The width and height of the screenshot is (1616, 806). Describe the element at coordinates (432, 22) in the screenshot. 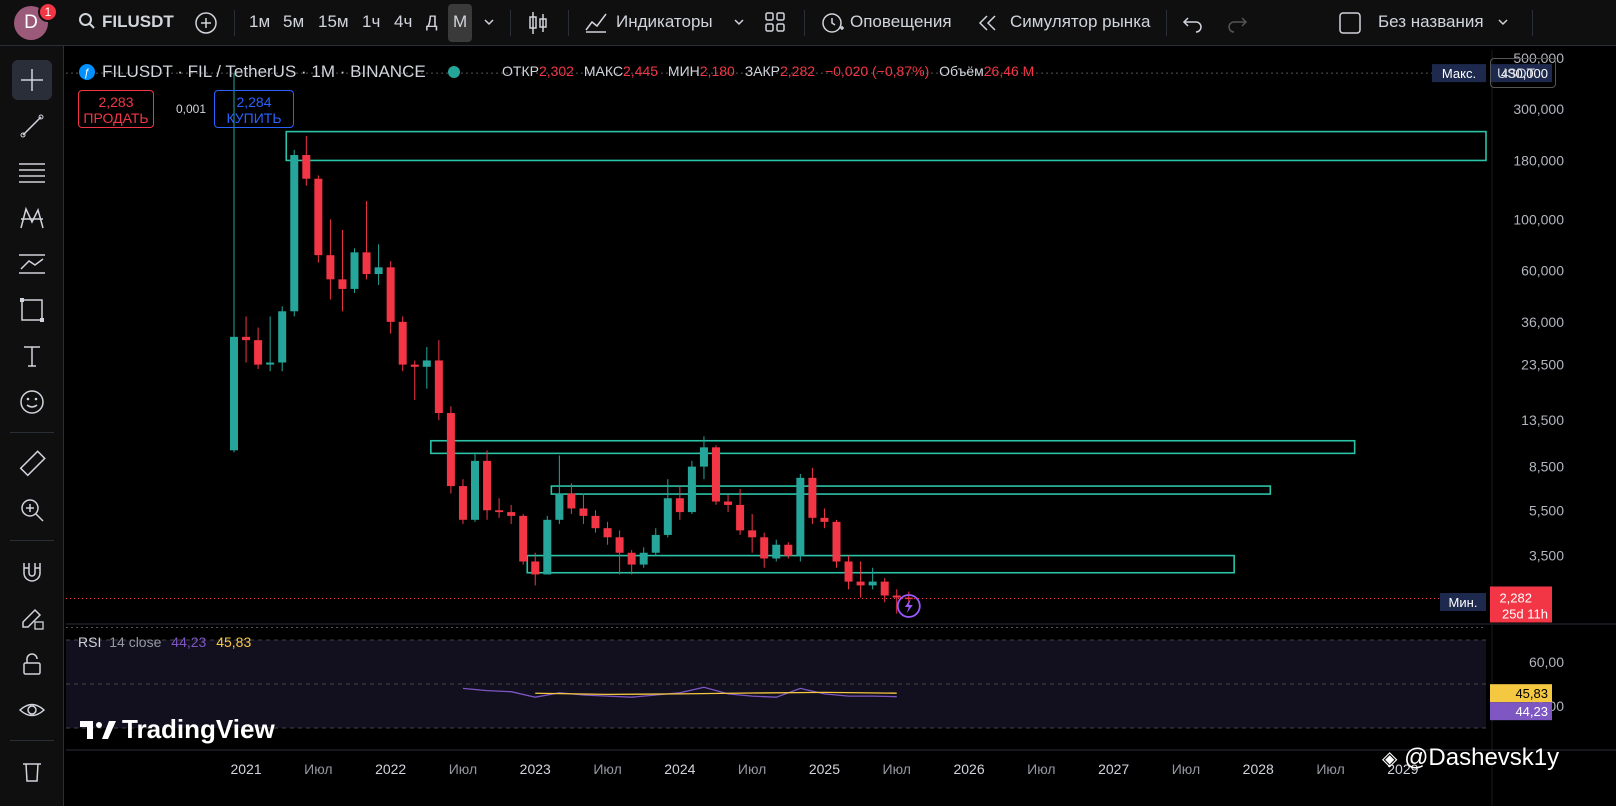

I see `timeframe-d: Д` at that location.